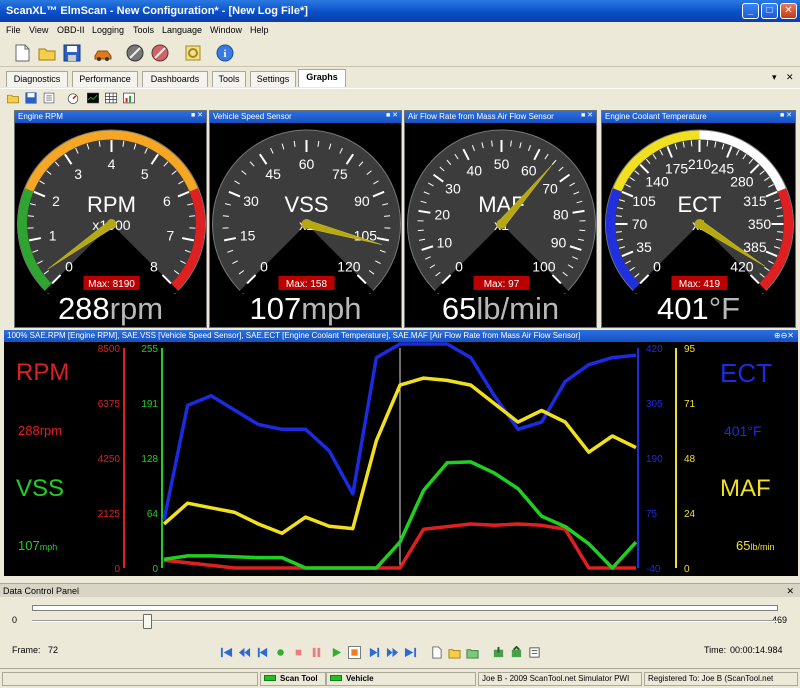 The width and height of the screenshot is (800, 688). What do you see at coordinates (244, 652) in the screenshot?
I see `rewind-icon` at bounding box center [244, 652].